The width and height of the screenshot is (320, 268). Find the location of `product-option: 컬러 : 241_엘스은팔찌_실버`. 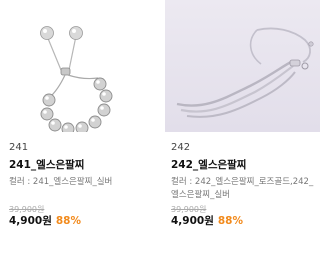

product-option: 컬러 : 241_엘스은팔찌_실버 is located at coordinates (61, 182).